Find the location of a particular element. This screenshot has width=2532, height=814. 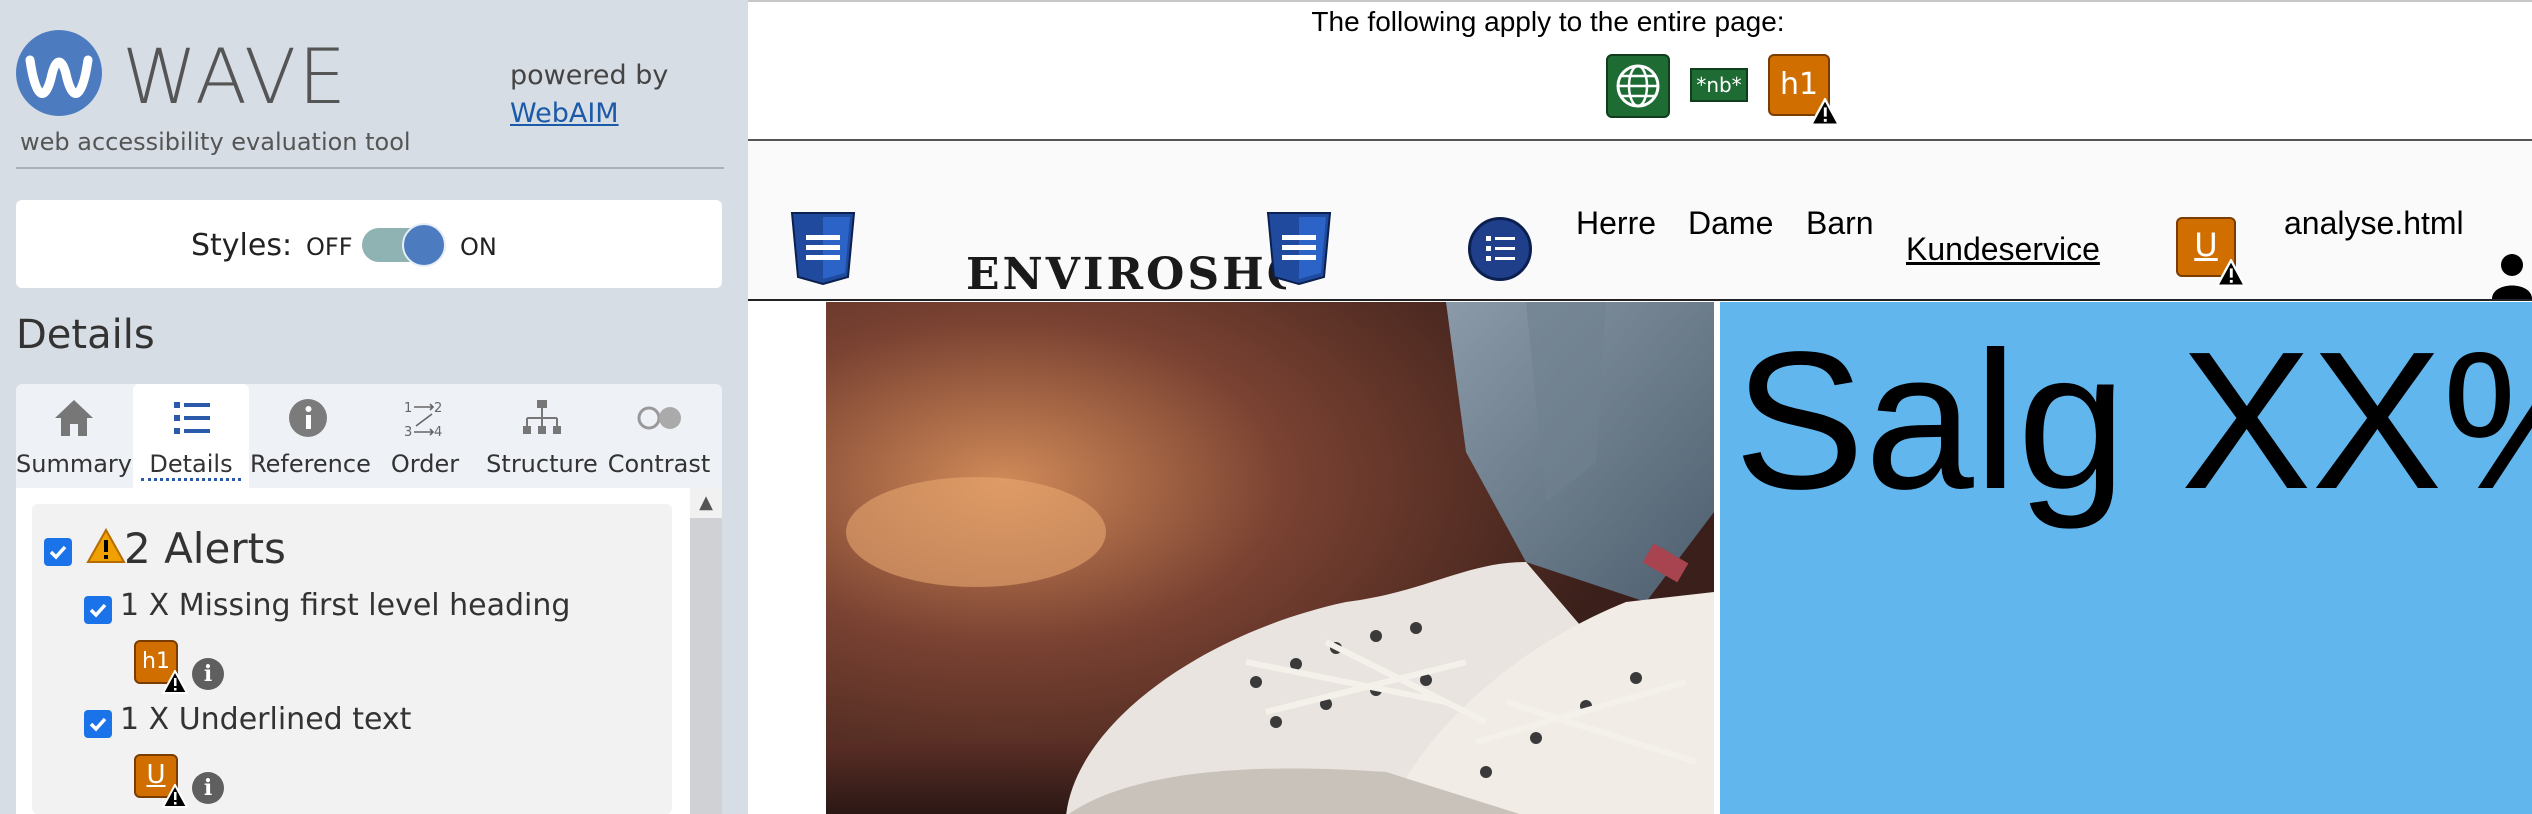

icon-text: U is located at coordinates (2206, 245).